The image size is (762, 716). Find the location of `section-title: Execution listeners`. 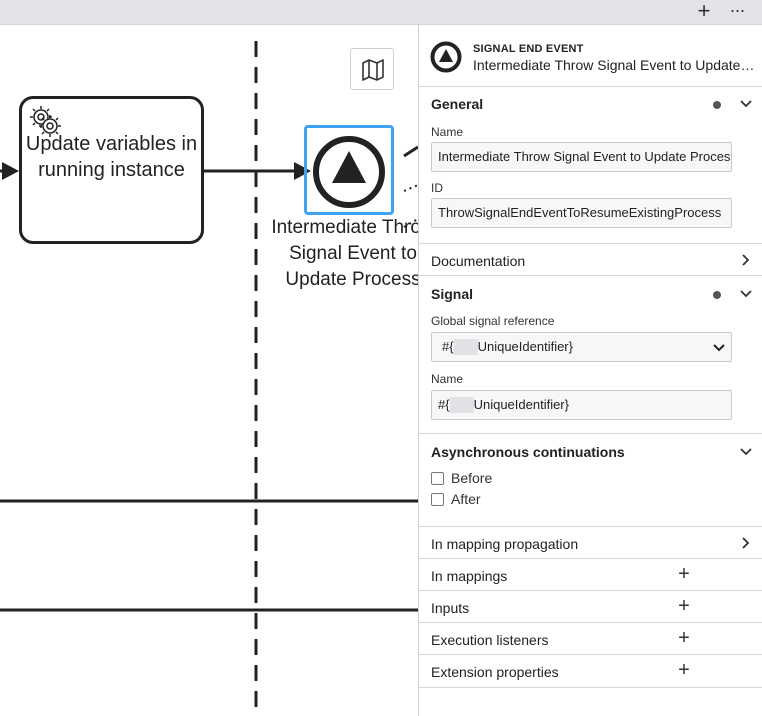

section-title: Execution listeners is located at coordinates (490, 640).